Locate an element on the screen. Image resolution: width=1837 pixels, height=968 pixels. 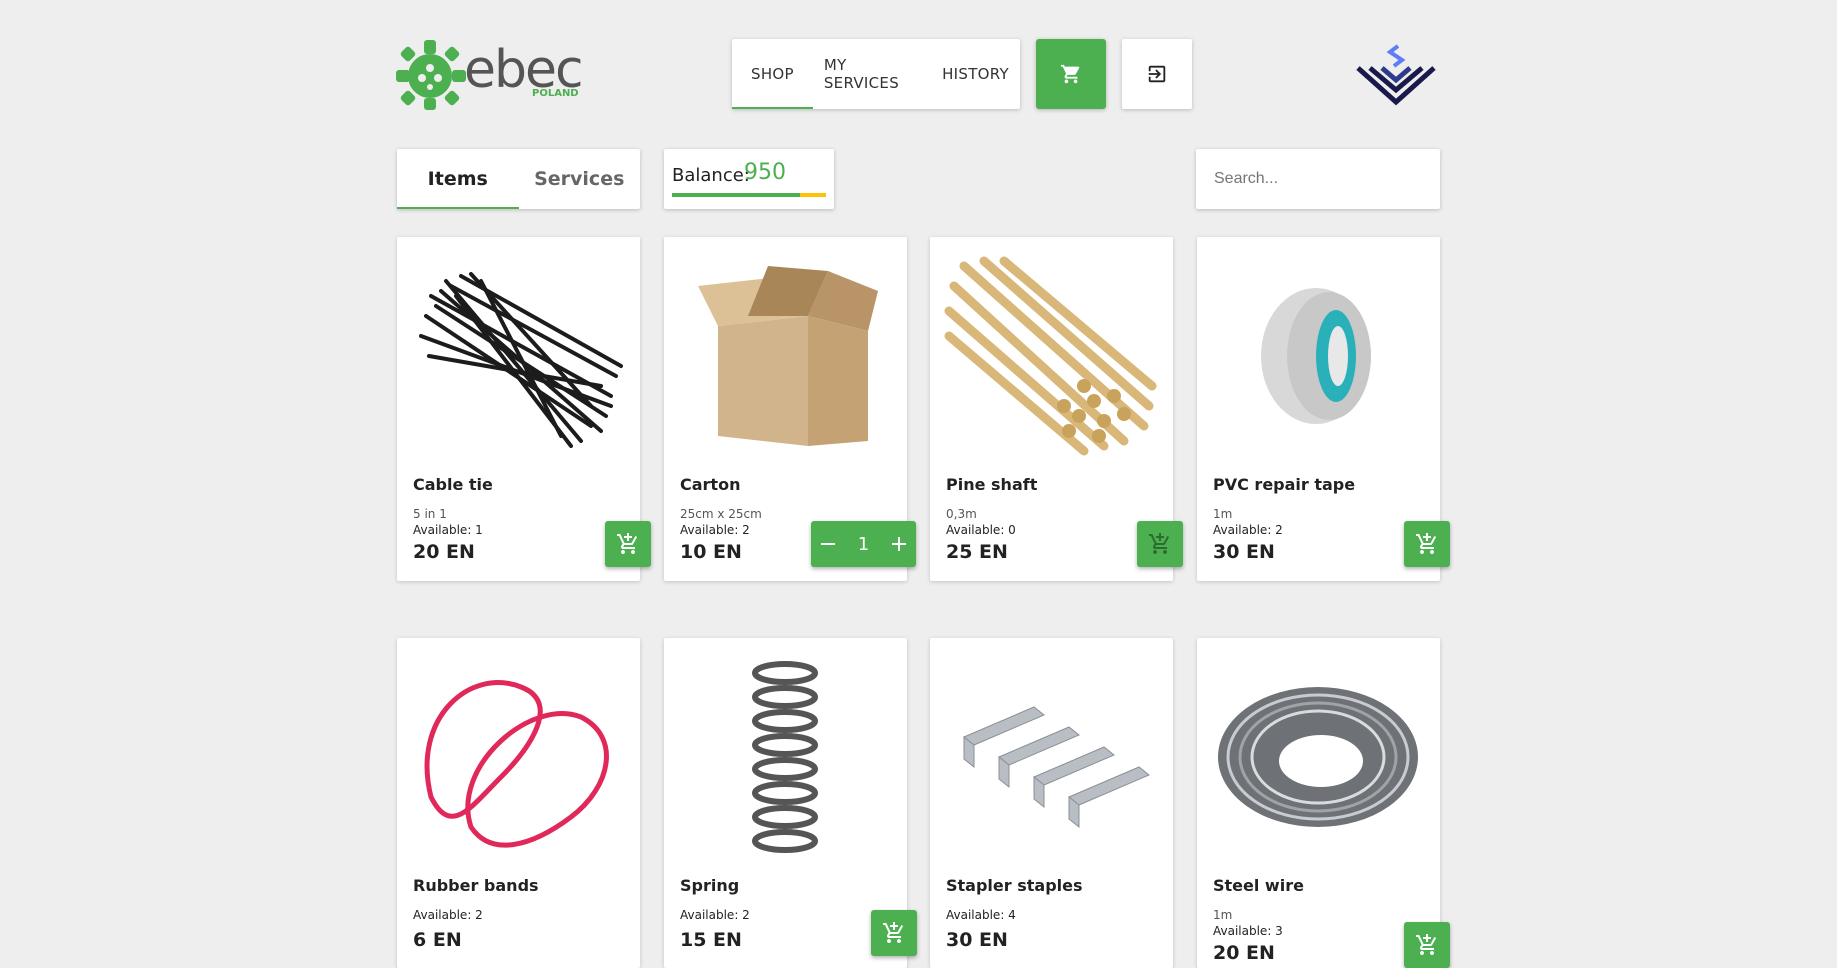
logout-button is located at coordinates (1157, 74).